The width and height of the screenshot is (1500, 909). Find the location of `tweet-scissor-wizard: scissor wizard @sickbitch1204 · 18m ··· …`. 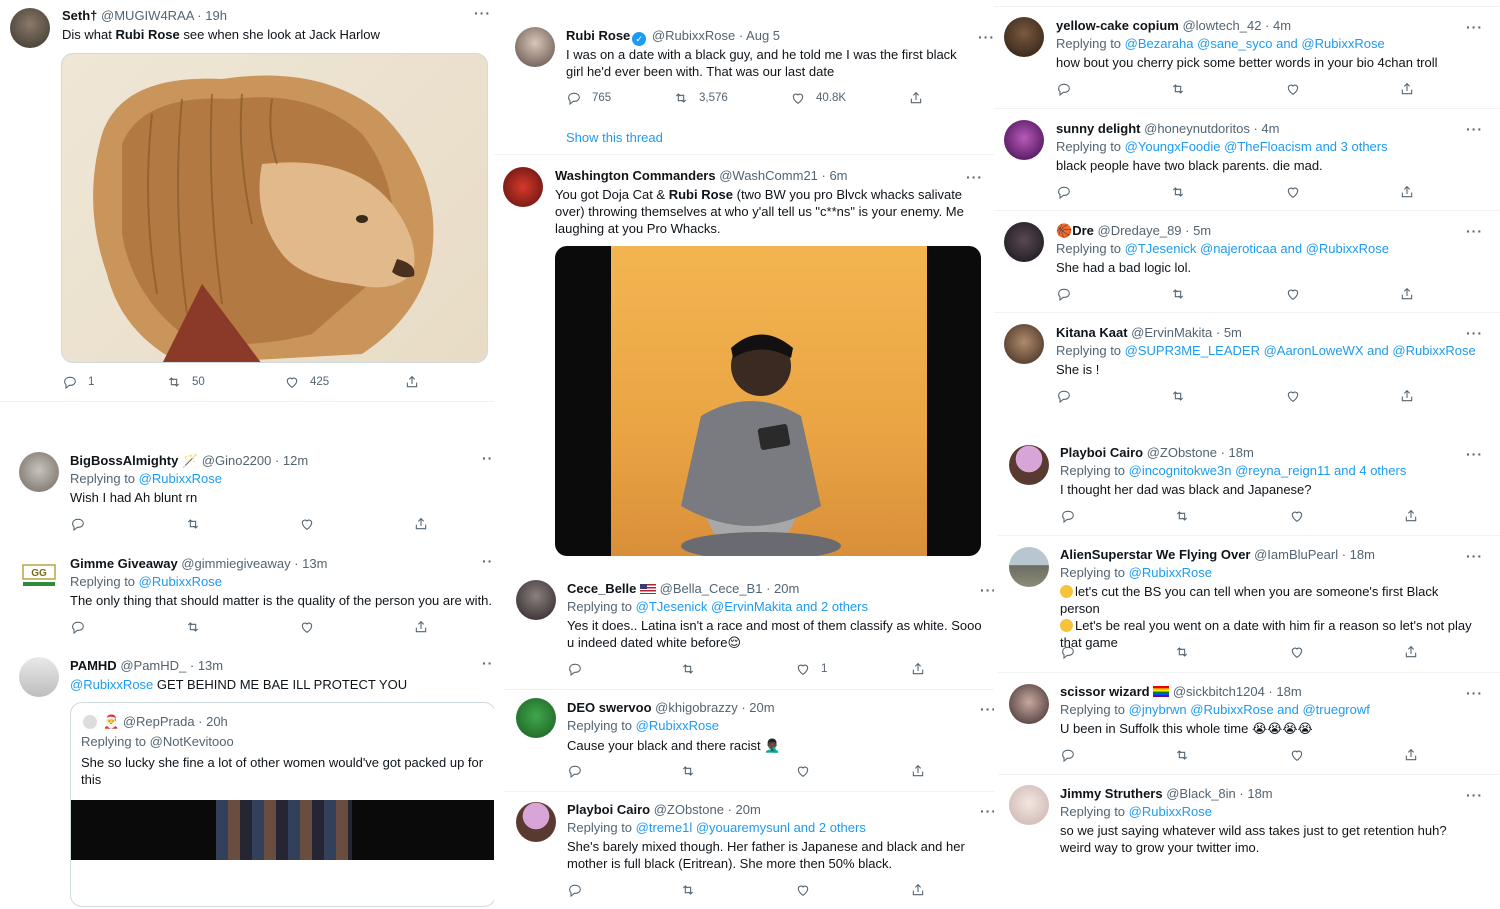

tweet-scissor-wizard: scissor wizard @sickbitch1204 · 18m ··· … is located at coordinates (1249, 723).